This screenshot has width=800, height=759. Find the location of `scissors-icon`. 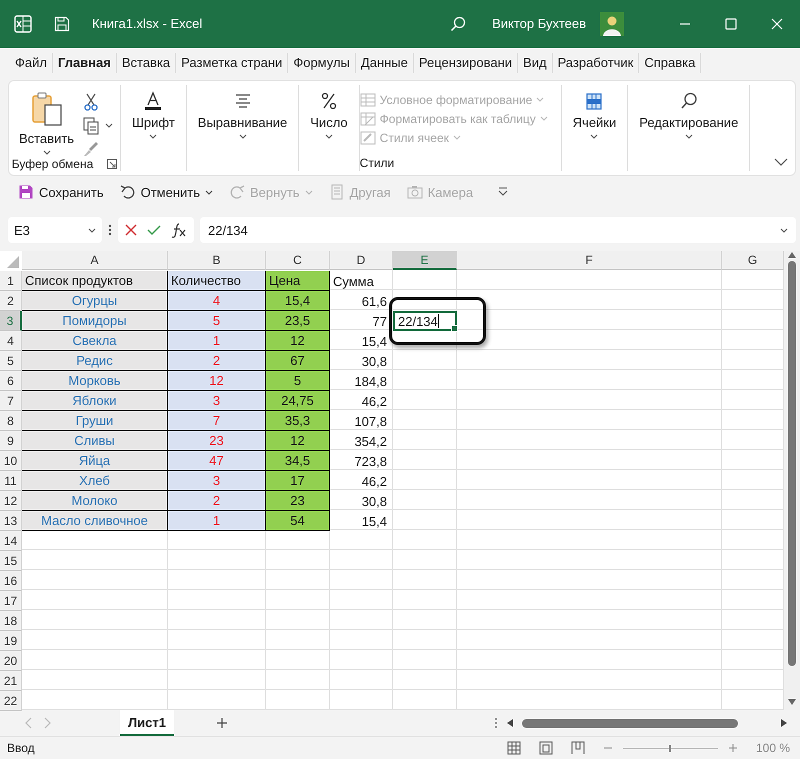

scissors-icon is located at coordinates (91, 101).